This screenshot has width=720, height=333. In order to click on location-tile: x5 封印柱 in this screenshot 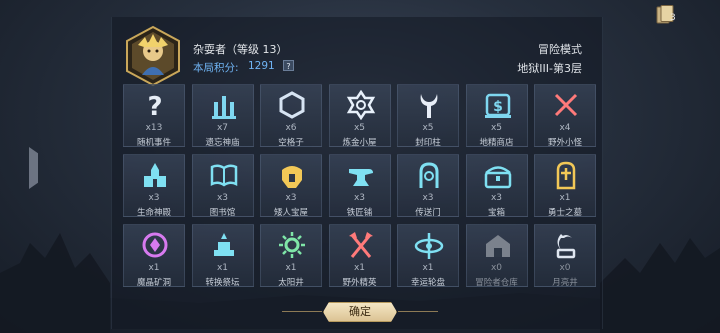, I will do `click(428, 116)`.